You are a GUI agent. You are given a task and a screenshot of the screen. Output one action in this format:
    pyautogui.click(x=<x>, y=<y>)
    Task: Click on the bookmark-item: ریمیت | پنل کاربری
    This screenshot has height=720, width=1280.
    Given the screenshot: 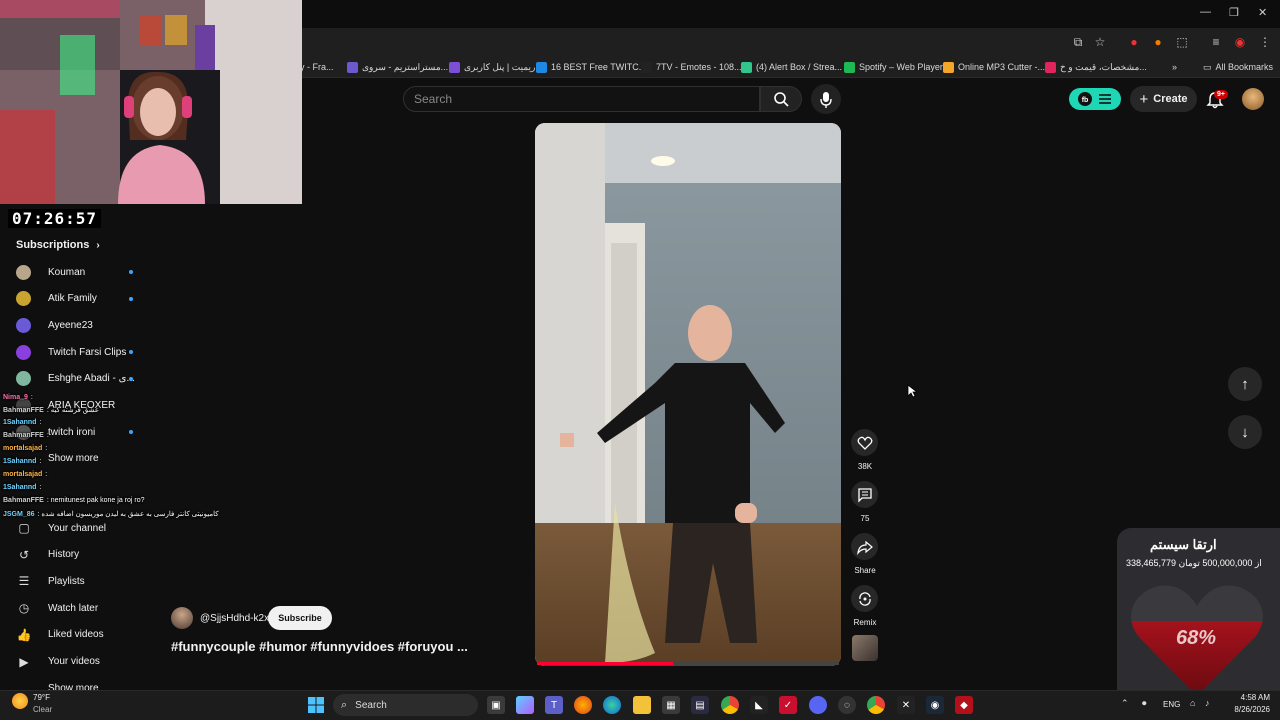 What is the action you would take?
    pyautogui.click(x=492, y=67)
    